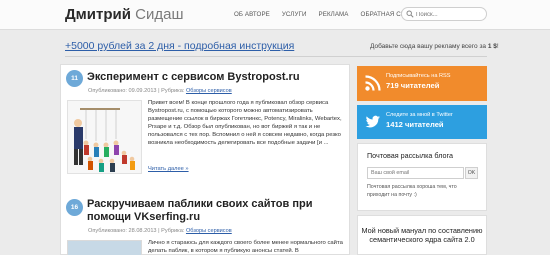  What do you see at coordinates (294, 14) in the screenshot?
I see `nav-services: УСЛУГИ` at bounding box center [294, 14].